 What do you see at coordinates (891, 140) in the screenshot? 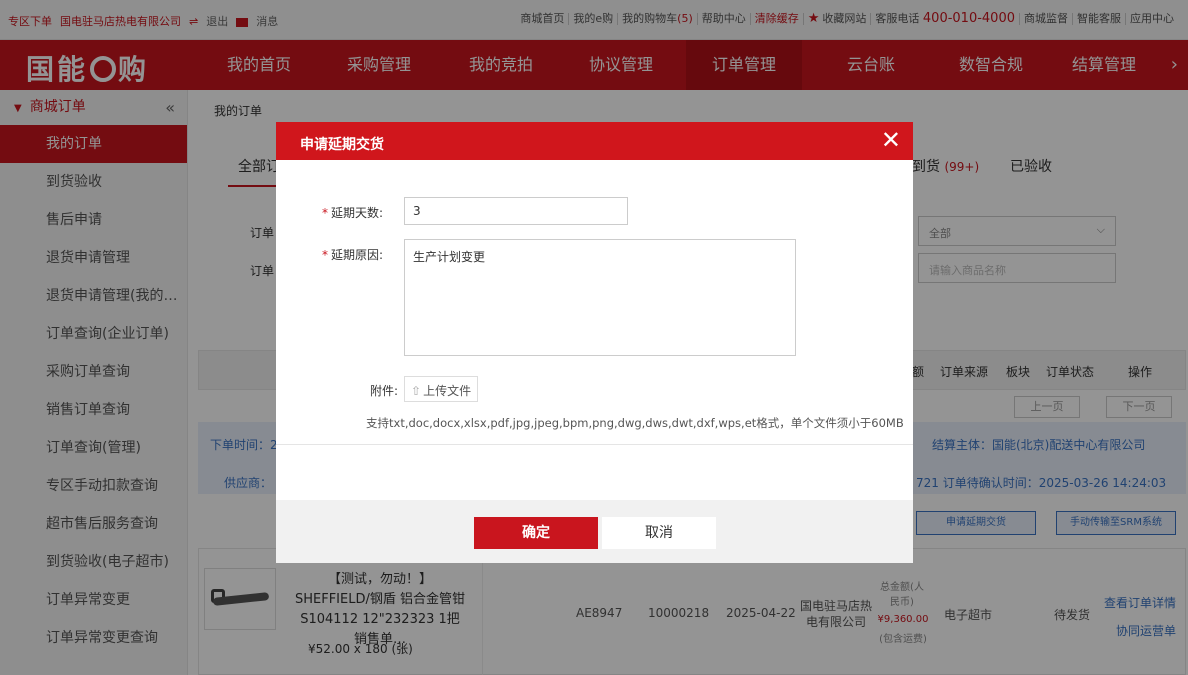
I see `close-icon: ✕` at bounding box center [891, 140].